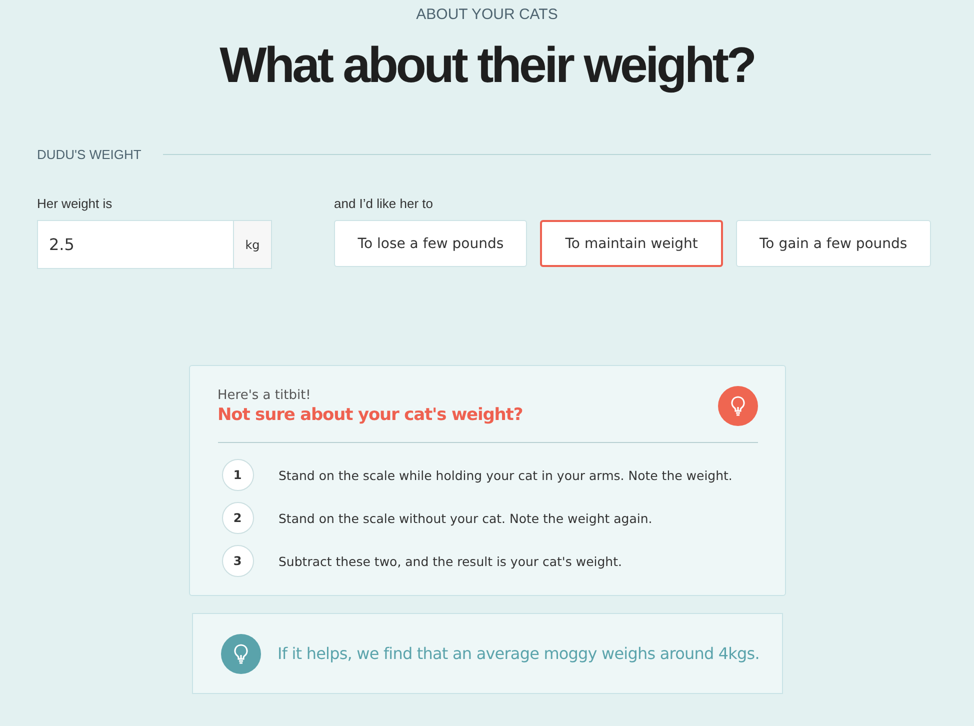 The height and width of the screenshot is (726, 974). What do you see at coordinates (631, 243) in the screenshot?
I see `option-button: To maintain weight` at bounding box center [631, 243].